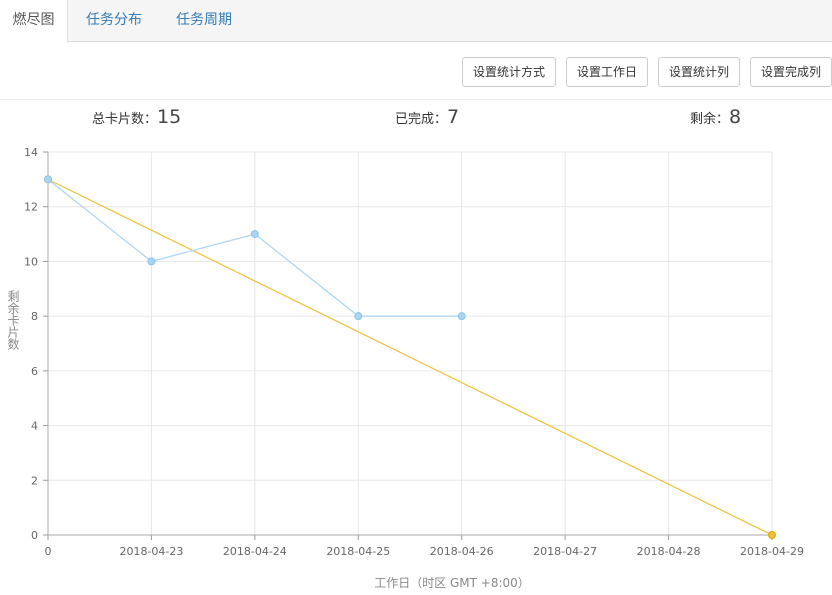  I want to click on set-statistic-method-button: 设置统计方式, so click(509, 72).